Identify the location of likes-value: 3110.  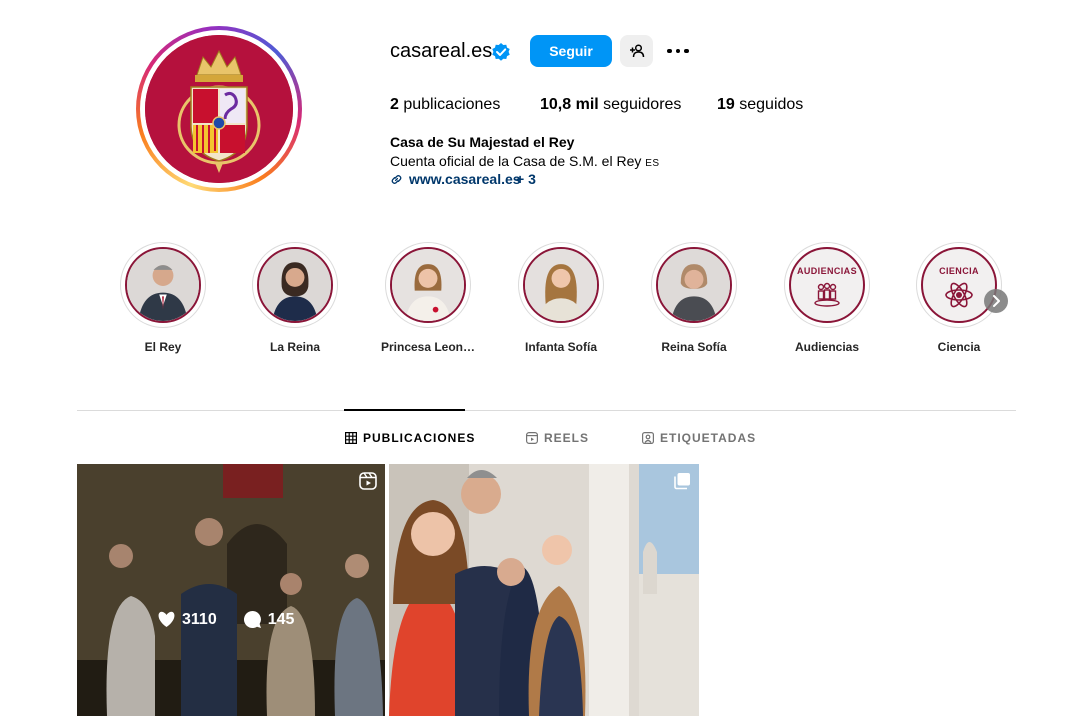
(199, 619).